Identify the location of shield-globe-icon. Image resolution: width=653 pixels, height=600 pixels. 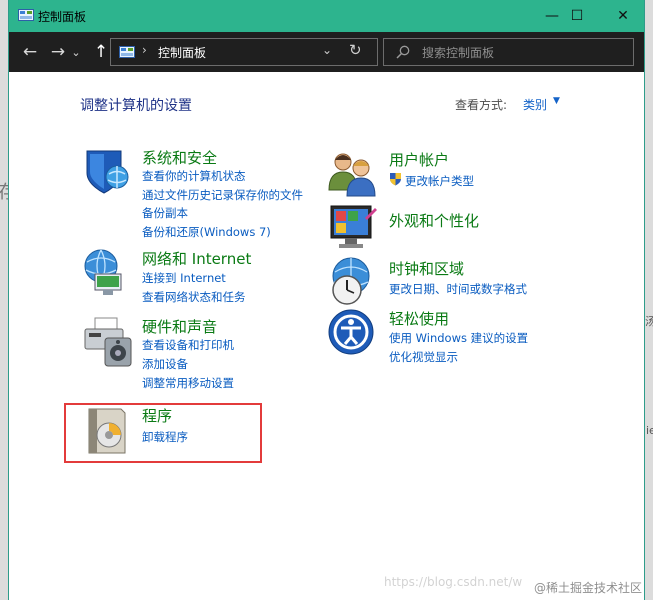
(107, 172).